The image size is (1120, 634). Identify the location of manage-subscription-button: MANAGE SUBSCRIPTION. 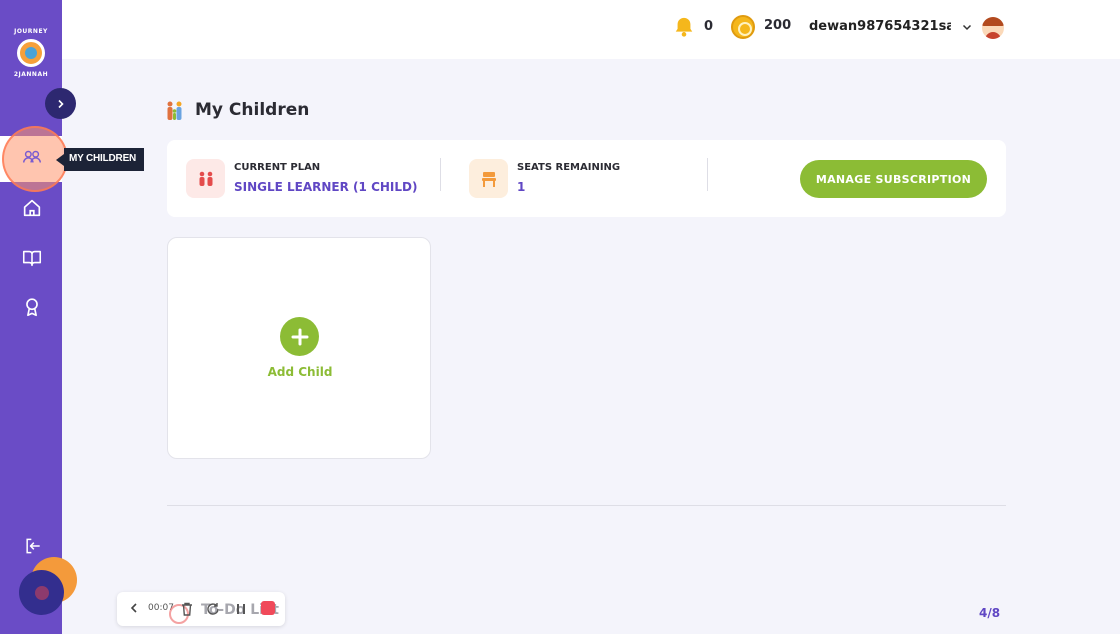
(893, 179).